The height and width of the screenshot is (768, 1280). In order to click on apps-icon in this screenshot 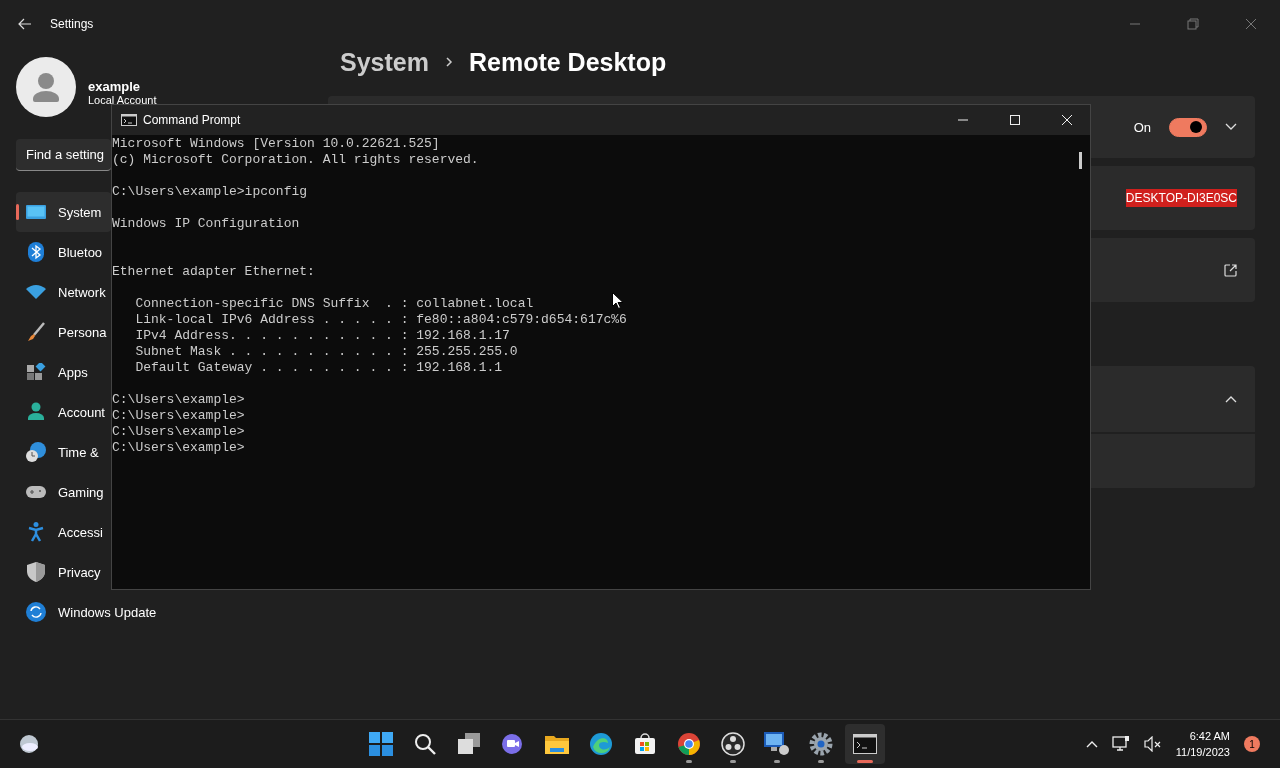, I will do `click(36, 372)`.